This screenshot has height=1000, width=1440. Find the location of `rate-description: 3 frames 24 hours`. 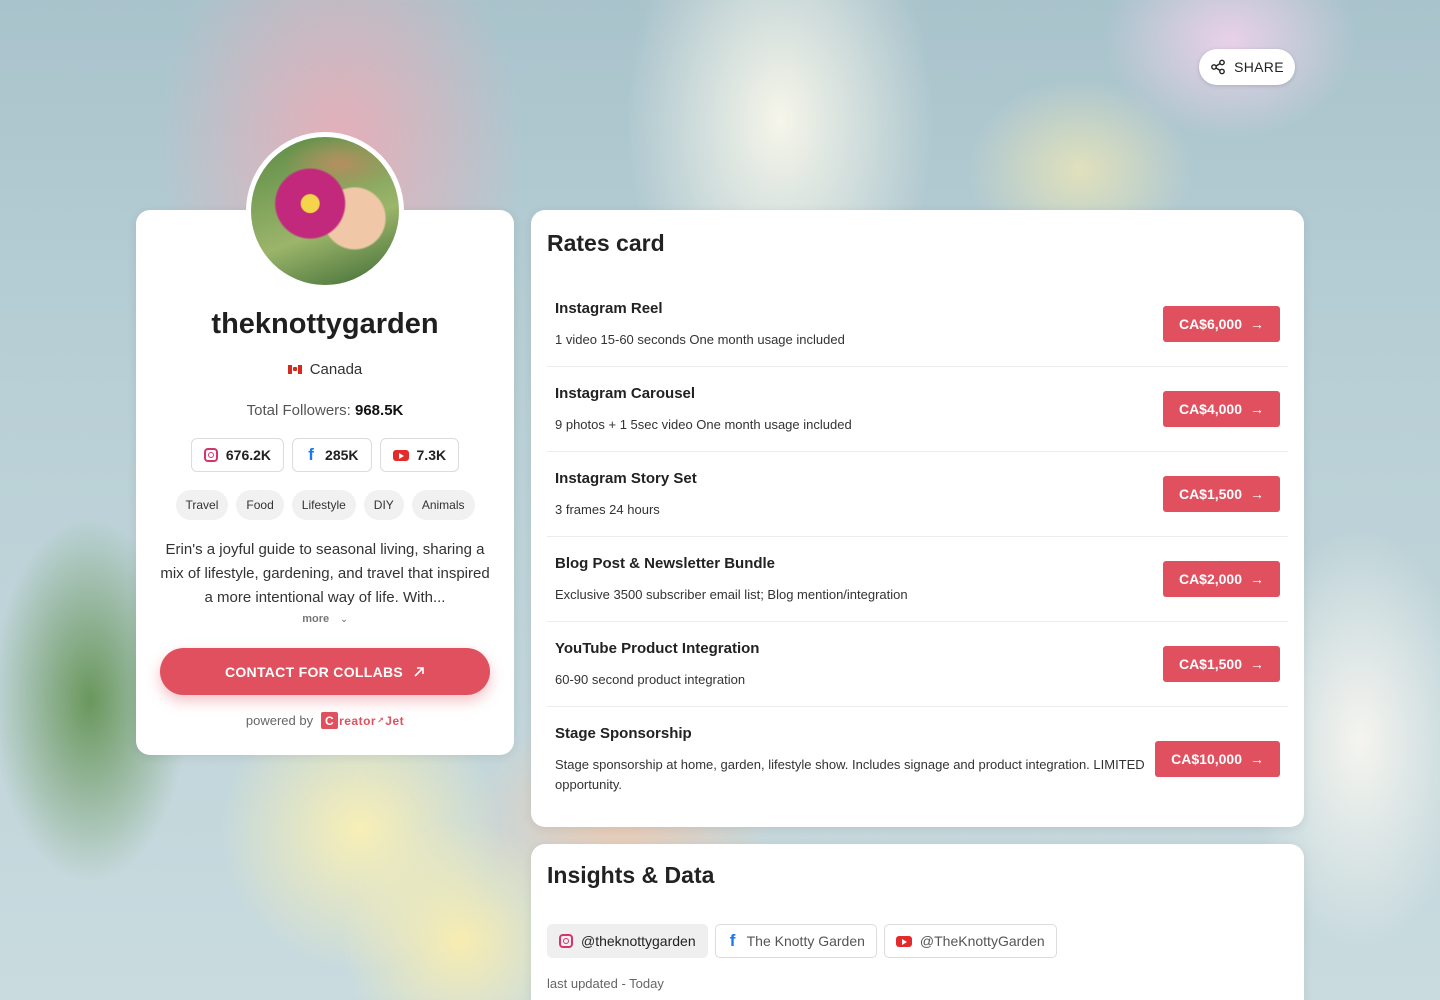

rate-description: 3 frames 24 hours is located at coordinates (607, 509).